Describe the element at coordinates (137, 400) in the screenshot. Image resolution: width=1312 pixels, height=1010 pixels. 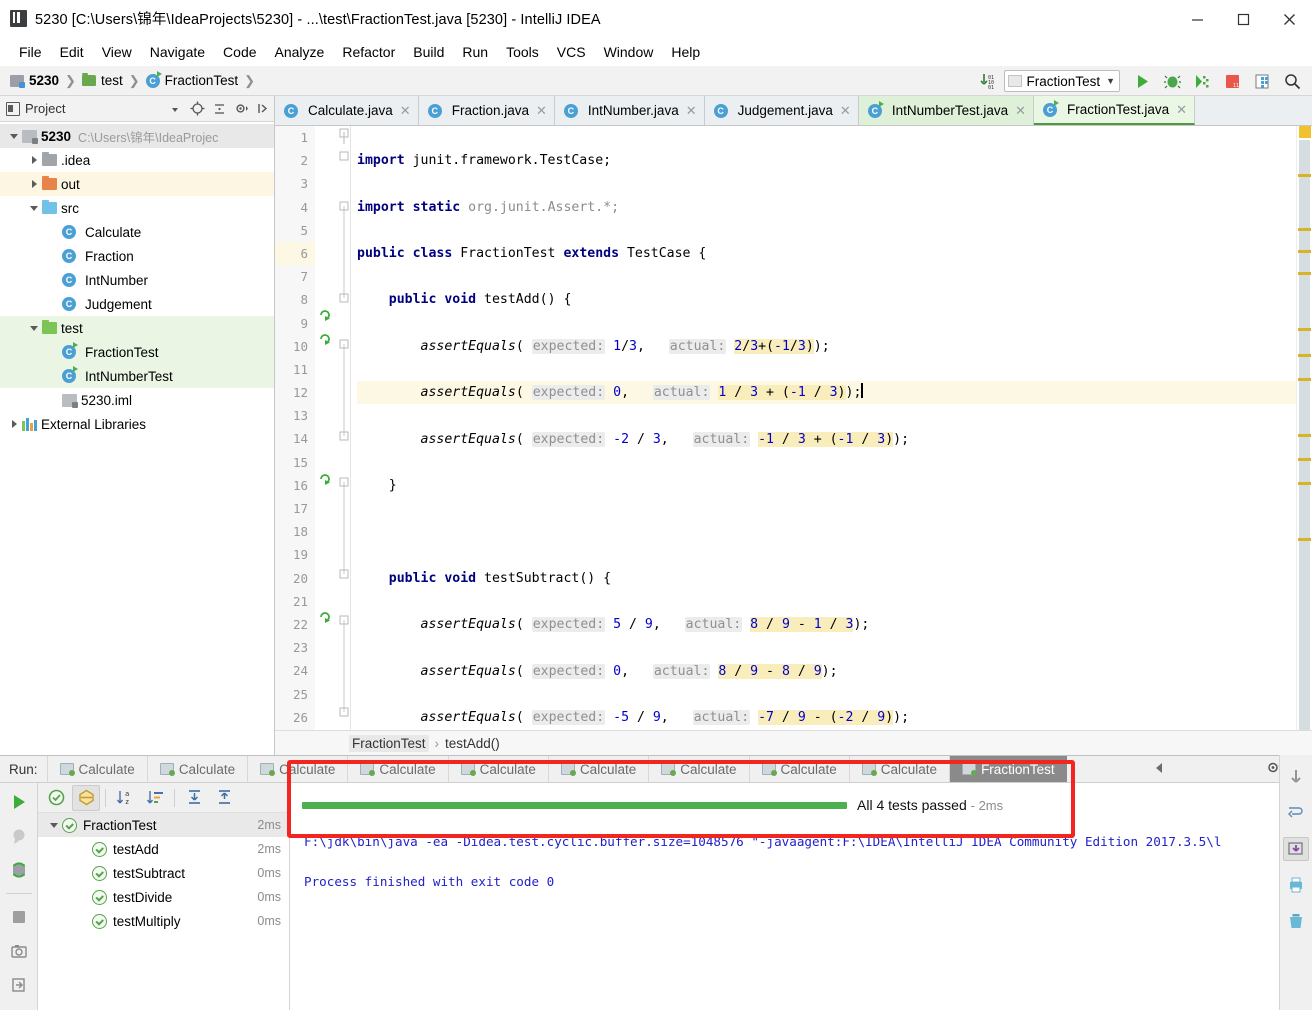
I see `tree-item-5230-iml: 5230.iml` at that location.